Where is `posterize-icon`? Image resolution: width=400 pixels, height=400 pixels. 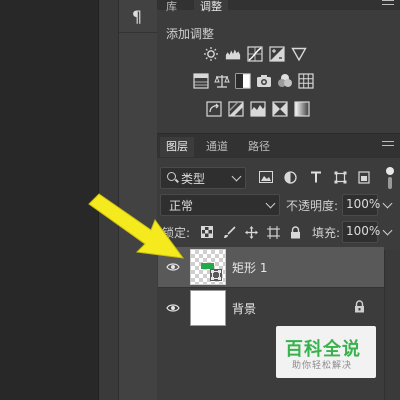 posterize-icon is located at coordinates (236, 109).